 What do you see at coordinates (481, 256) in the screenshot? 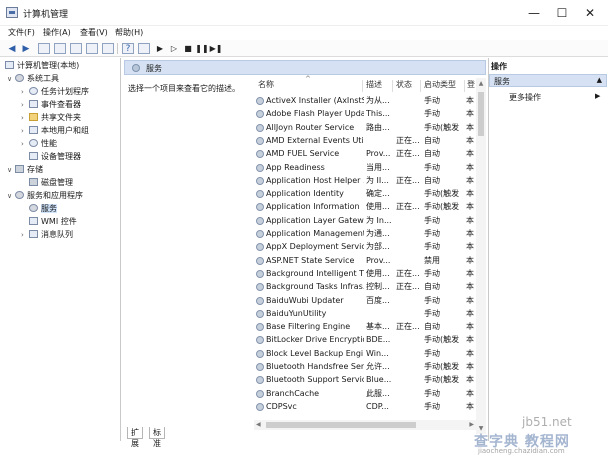
I see `vertical-scrollbar: ▲ ▼` at bounding box center [481, 256].